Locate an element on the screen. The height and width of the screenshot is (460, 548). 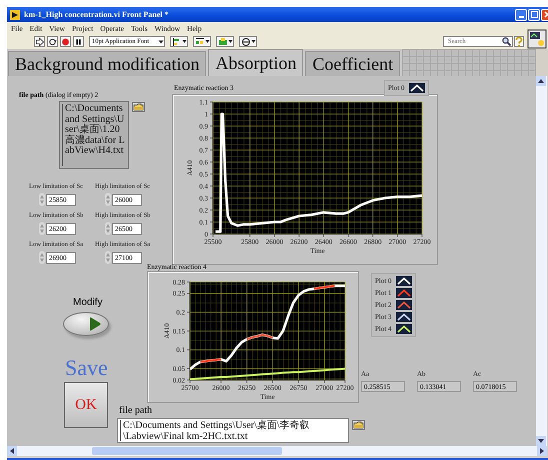
field-label: file path is located at coordinates (135, 410).